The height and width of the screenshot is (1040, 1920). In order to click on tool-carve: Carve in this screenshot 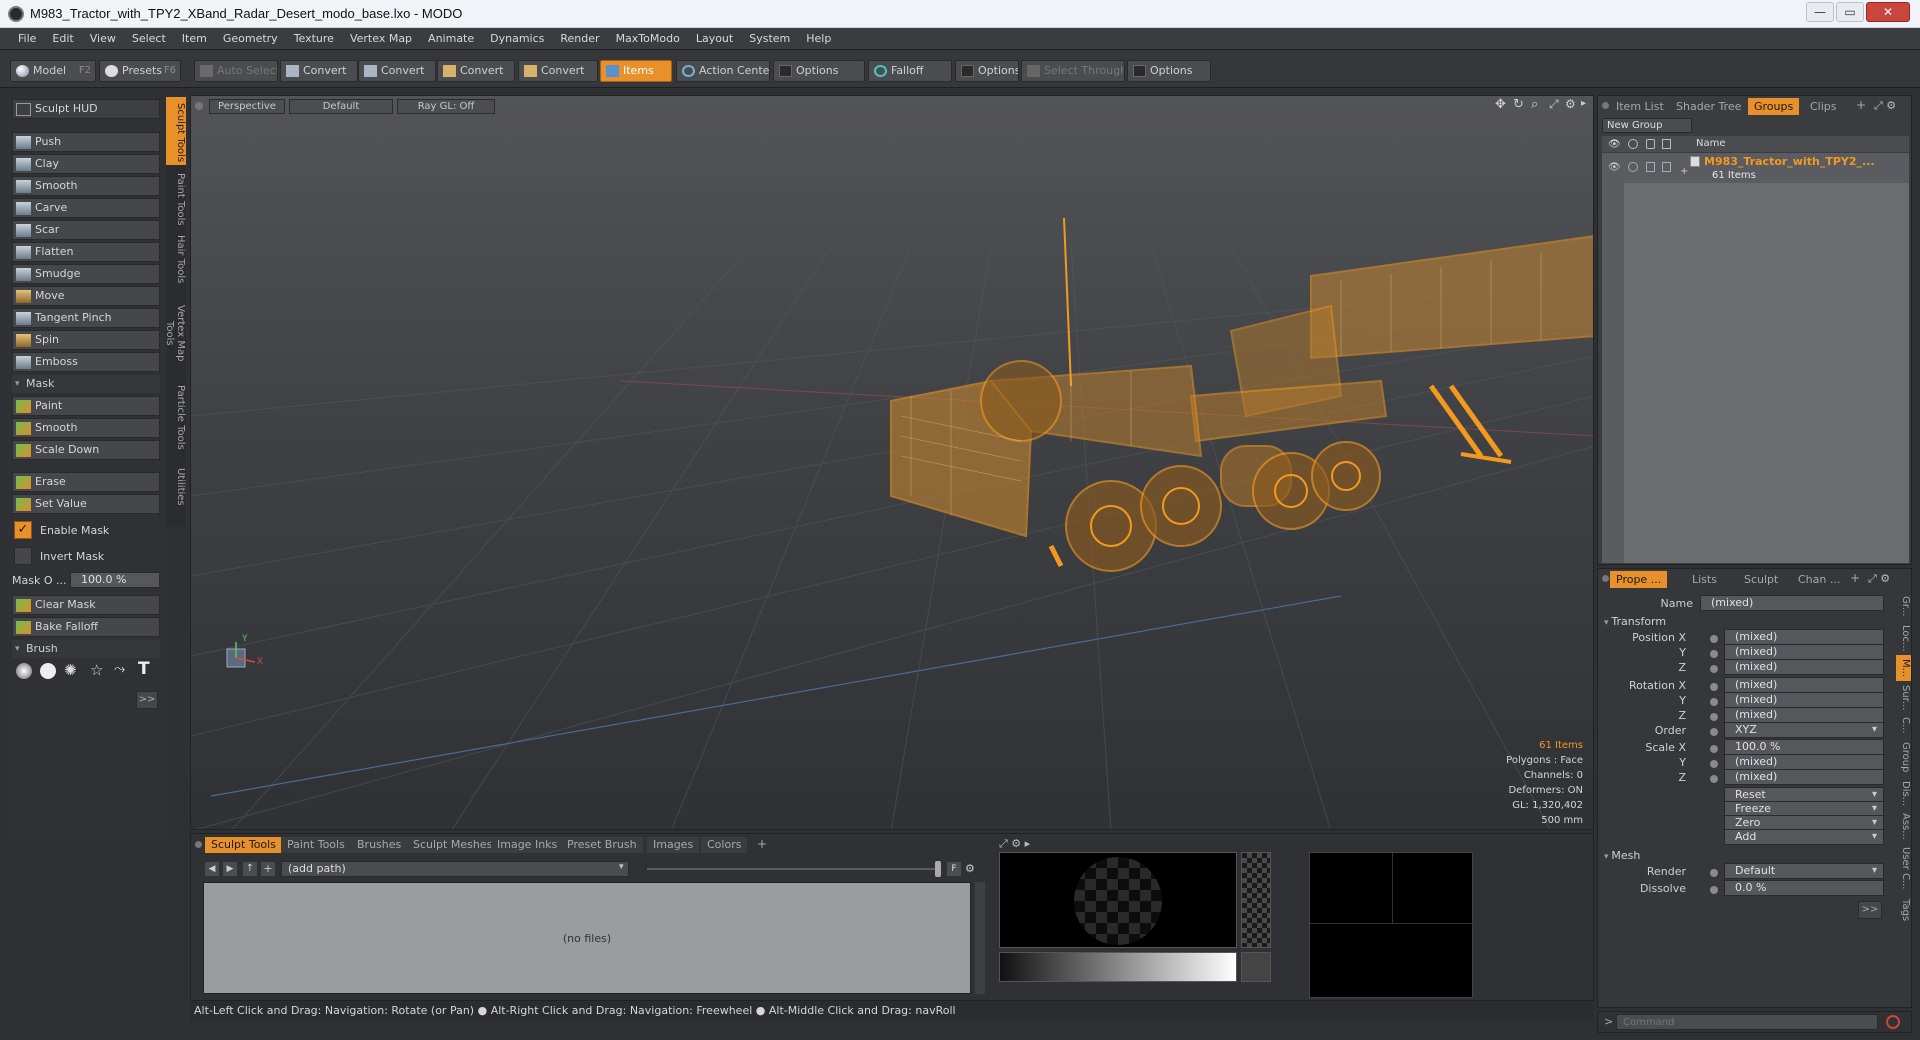, I will do `click(86, 208)`.